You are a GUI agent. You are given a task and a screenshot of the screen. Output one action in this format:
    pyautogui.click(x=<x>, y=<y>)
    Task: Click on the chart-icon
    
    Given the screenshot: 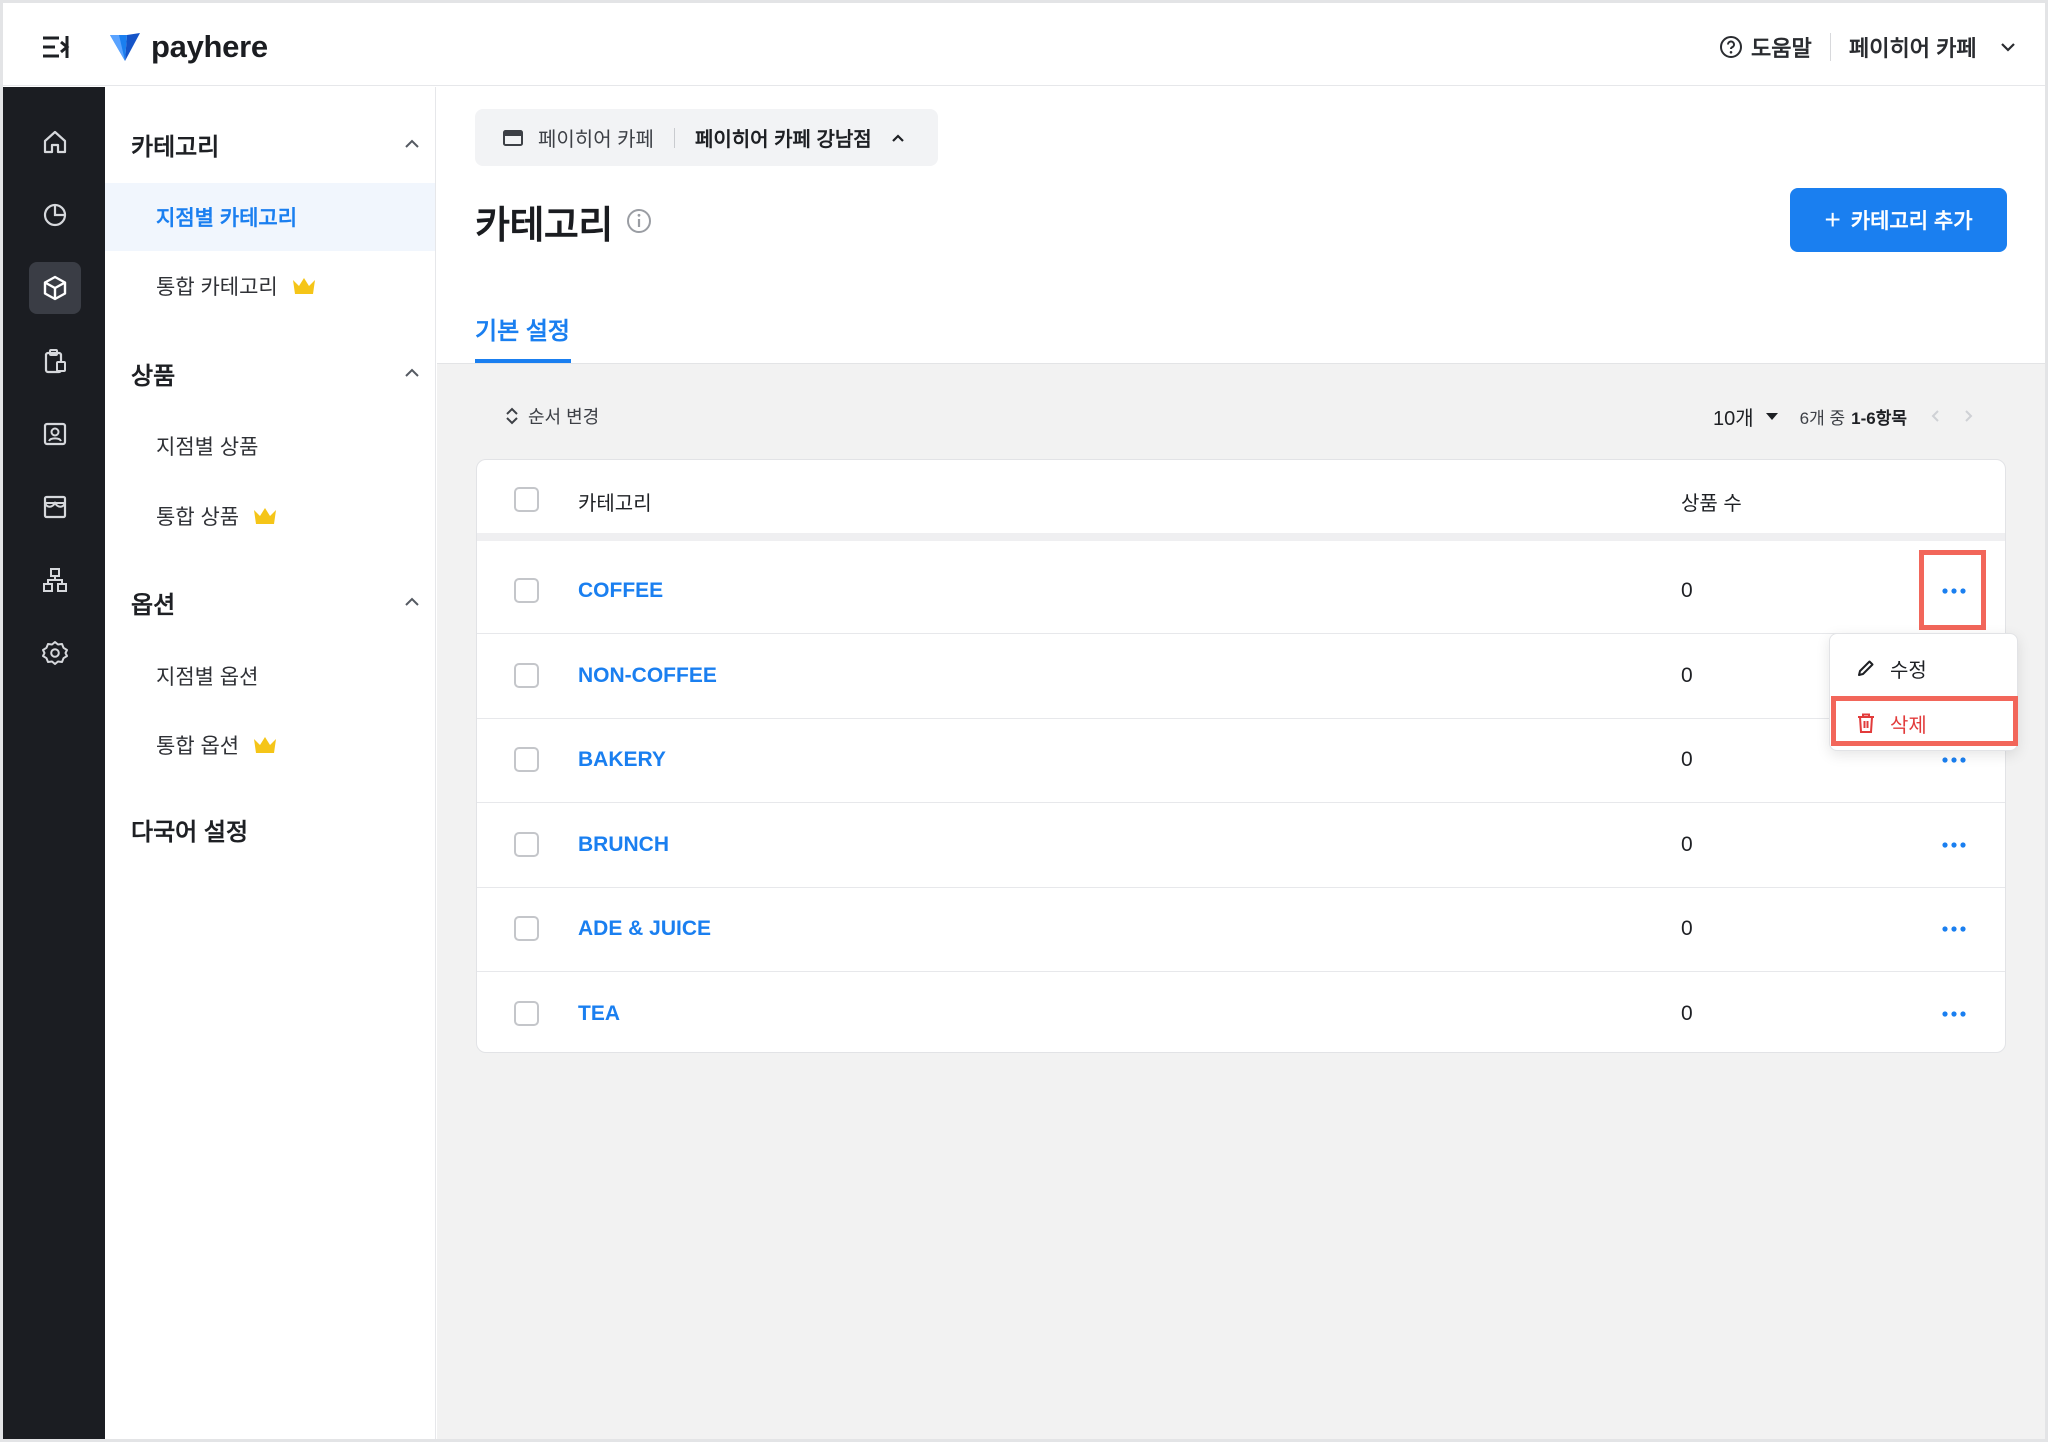 What is the action you would take?
    pyautogui.click(x=55, y=215)
    